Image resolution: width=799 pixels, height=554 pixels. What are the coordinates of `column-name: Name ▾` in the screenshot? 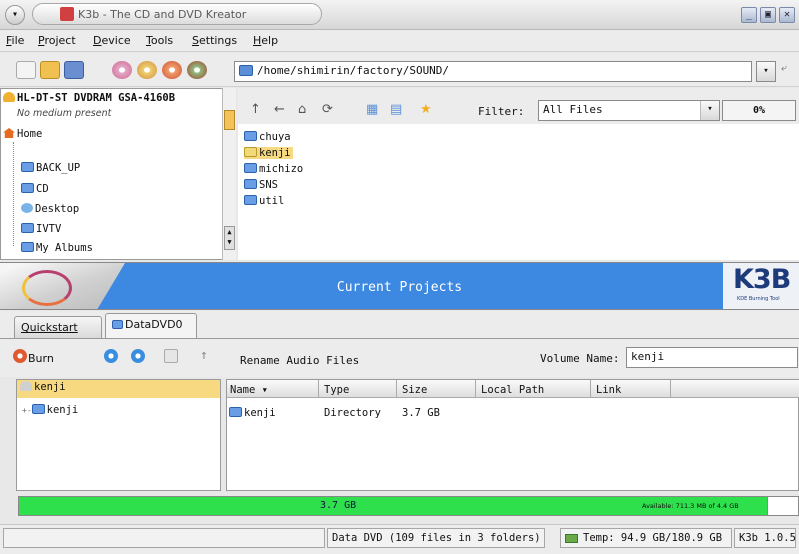 It's located at (249, 390).